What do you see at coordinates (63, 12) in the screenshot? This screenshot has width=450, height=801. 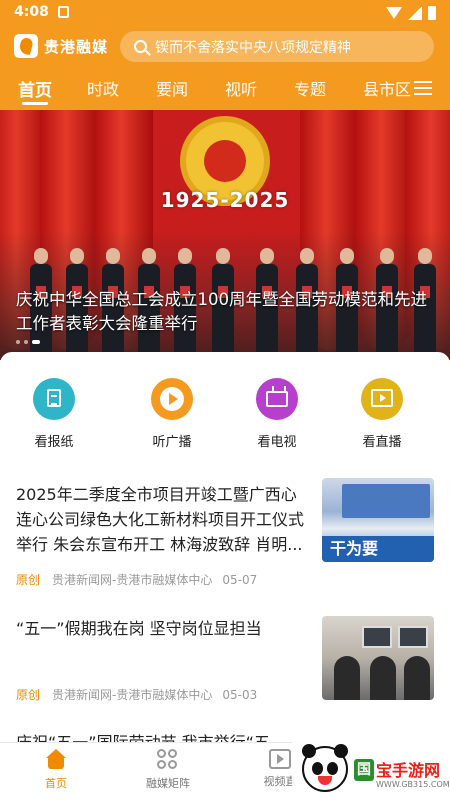 I see `notification-icon` at bounding box center [63, 12].